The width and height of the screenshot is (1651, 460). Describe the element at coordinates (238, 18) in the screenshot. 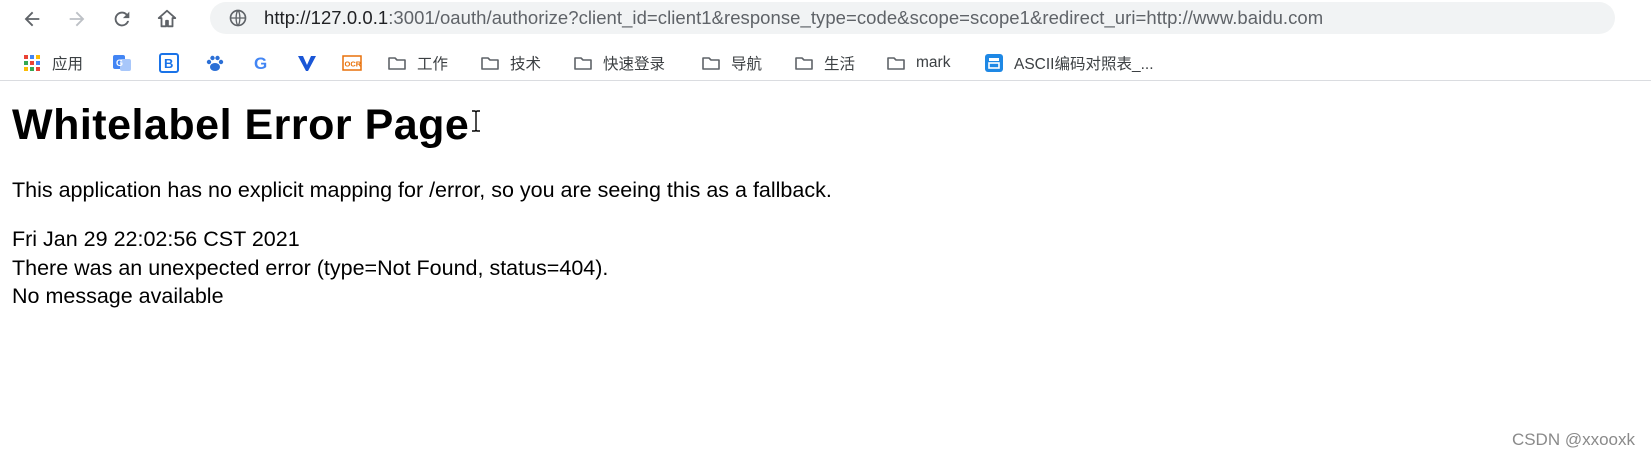

I see `site-info-icon` at that location.